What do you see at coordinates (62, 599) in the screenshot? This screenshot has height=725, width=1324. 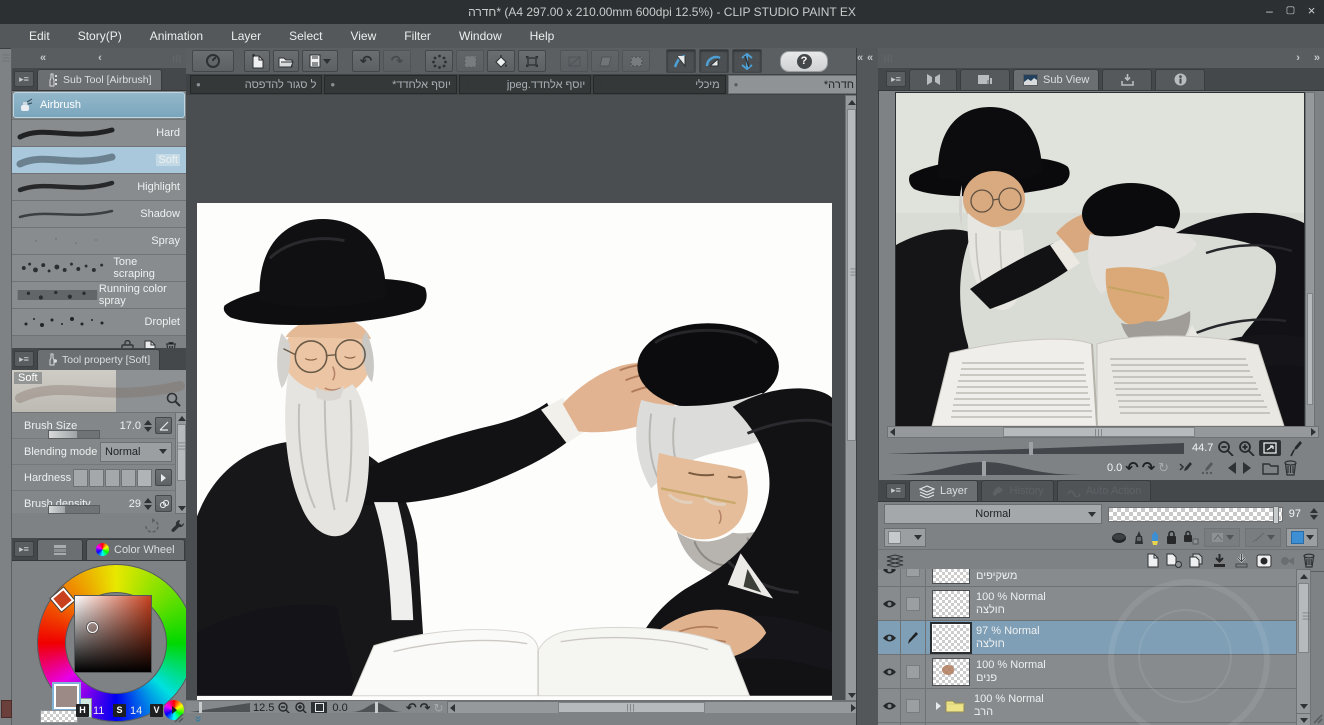 I see `hue-ring-marker` at bounding box center [62, 599].